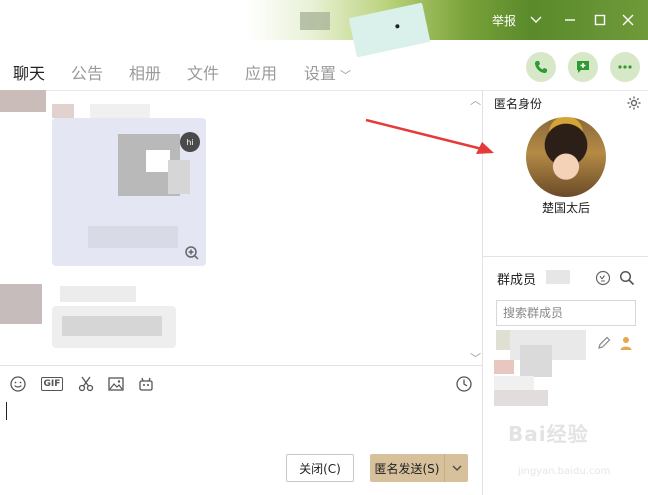 Image resolution: width=648 pixels, height=495 pixels. Describe the element at coordinates (320, 73) in the screenshot. I see `tab-settings-label: 设置` at that location.